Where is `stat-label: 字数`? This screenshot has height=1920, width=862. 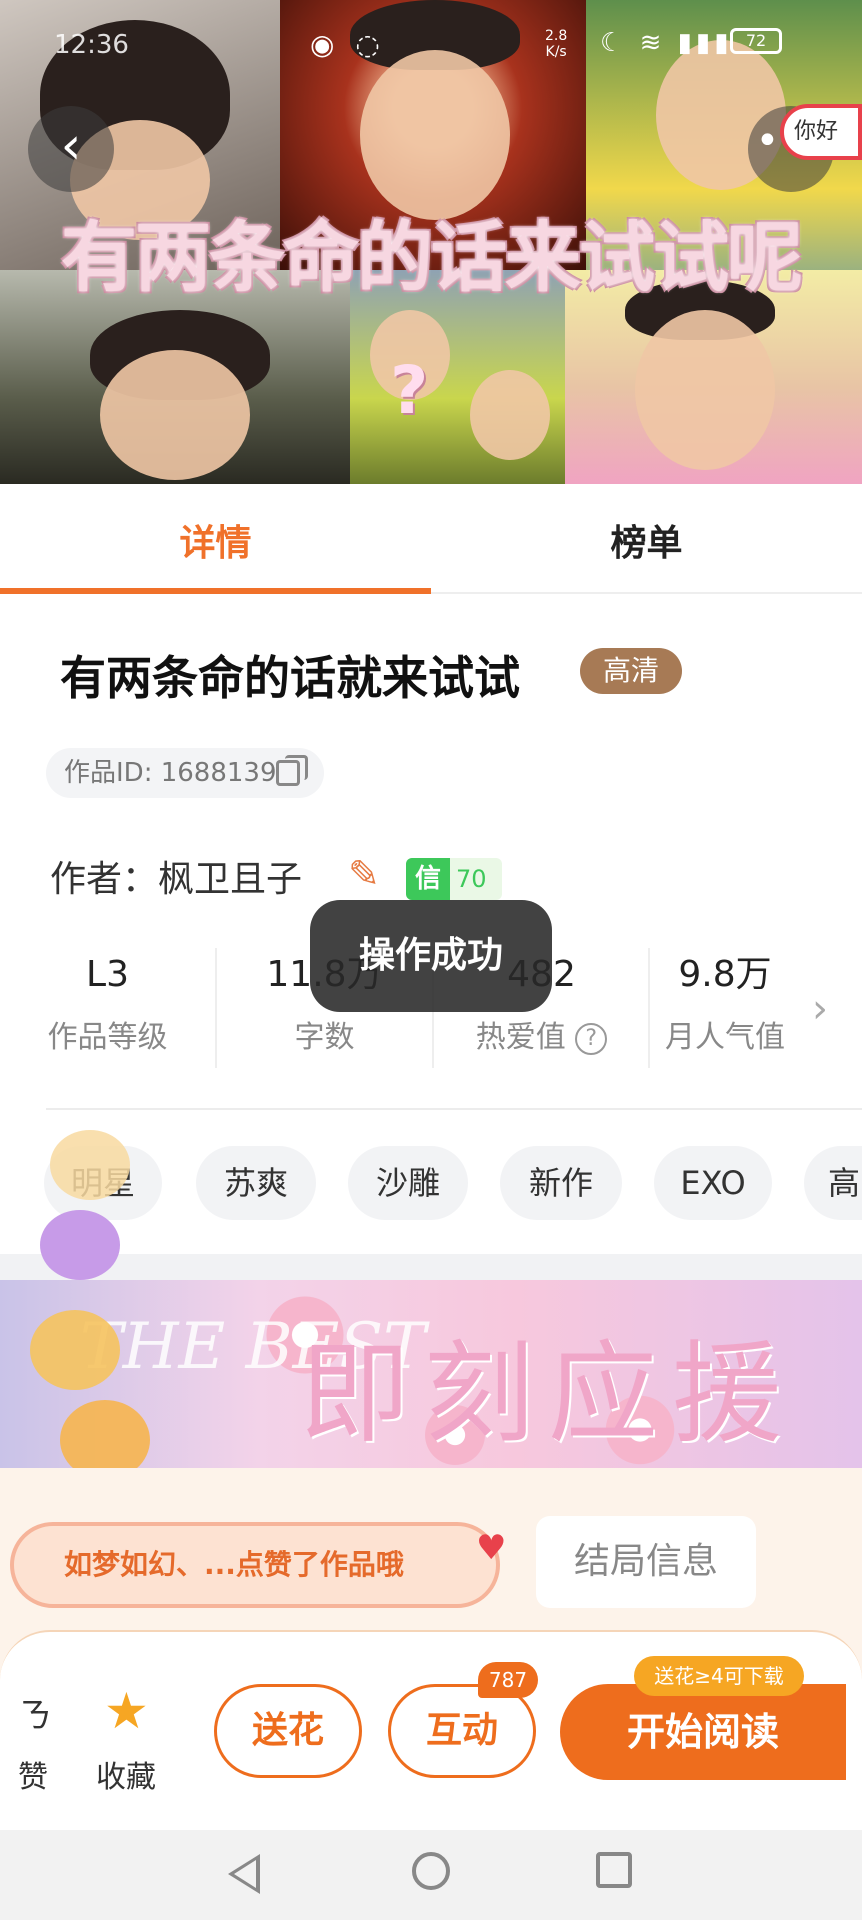
stat-label: 字数 is located at coordinates (324, 1037).